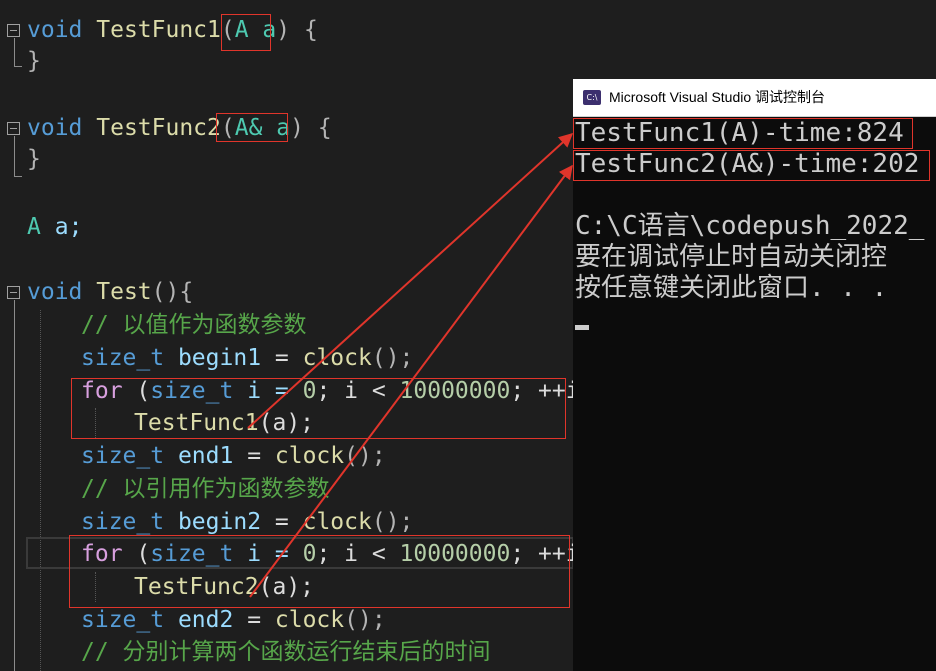 Image resolution: width=936 pixels, height=671 pixels. I want to click on console-output-line: 按任意键关闭此窗口. . ., so click(731, 288).